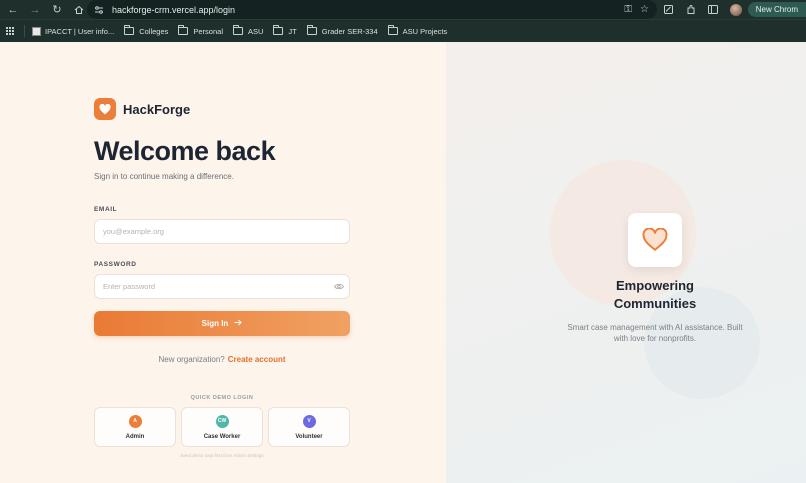 This screenshot has width=806, height=483. I want to click on tab-search-icon, so click(713, 9).